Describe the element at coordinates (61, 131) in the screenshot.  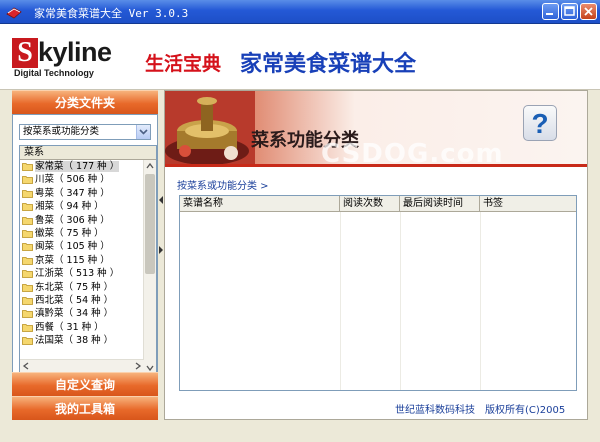
I see `category-mode-value: 按菜系或功能分类` at that location.